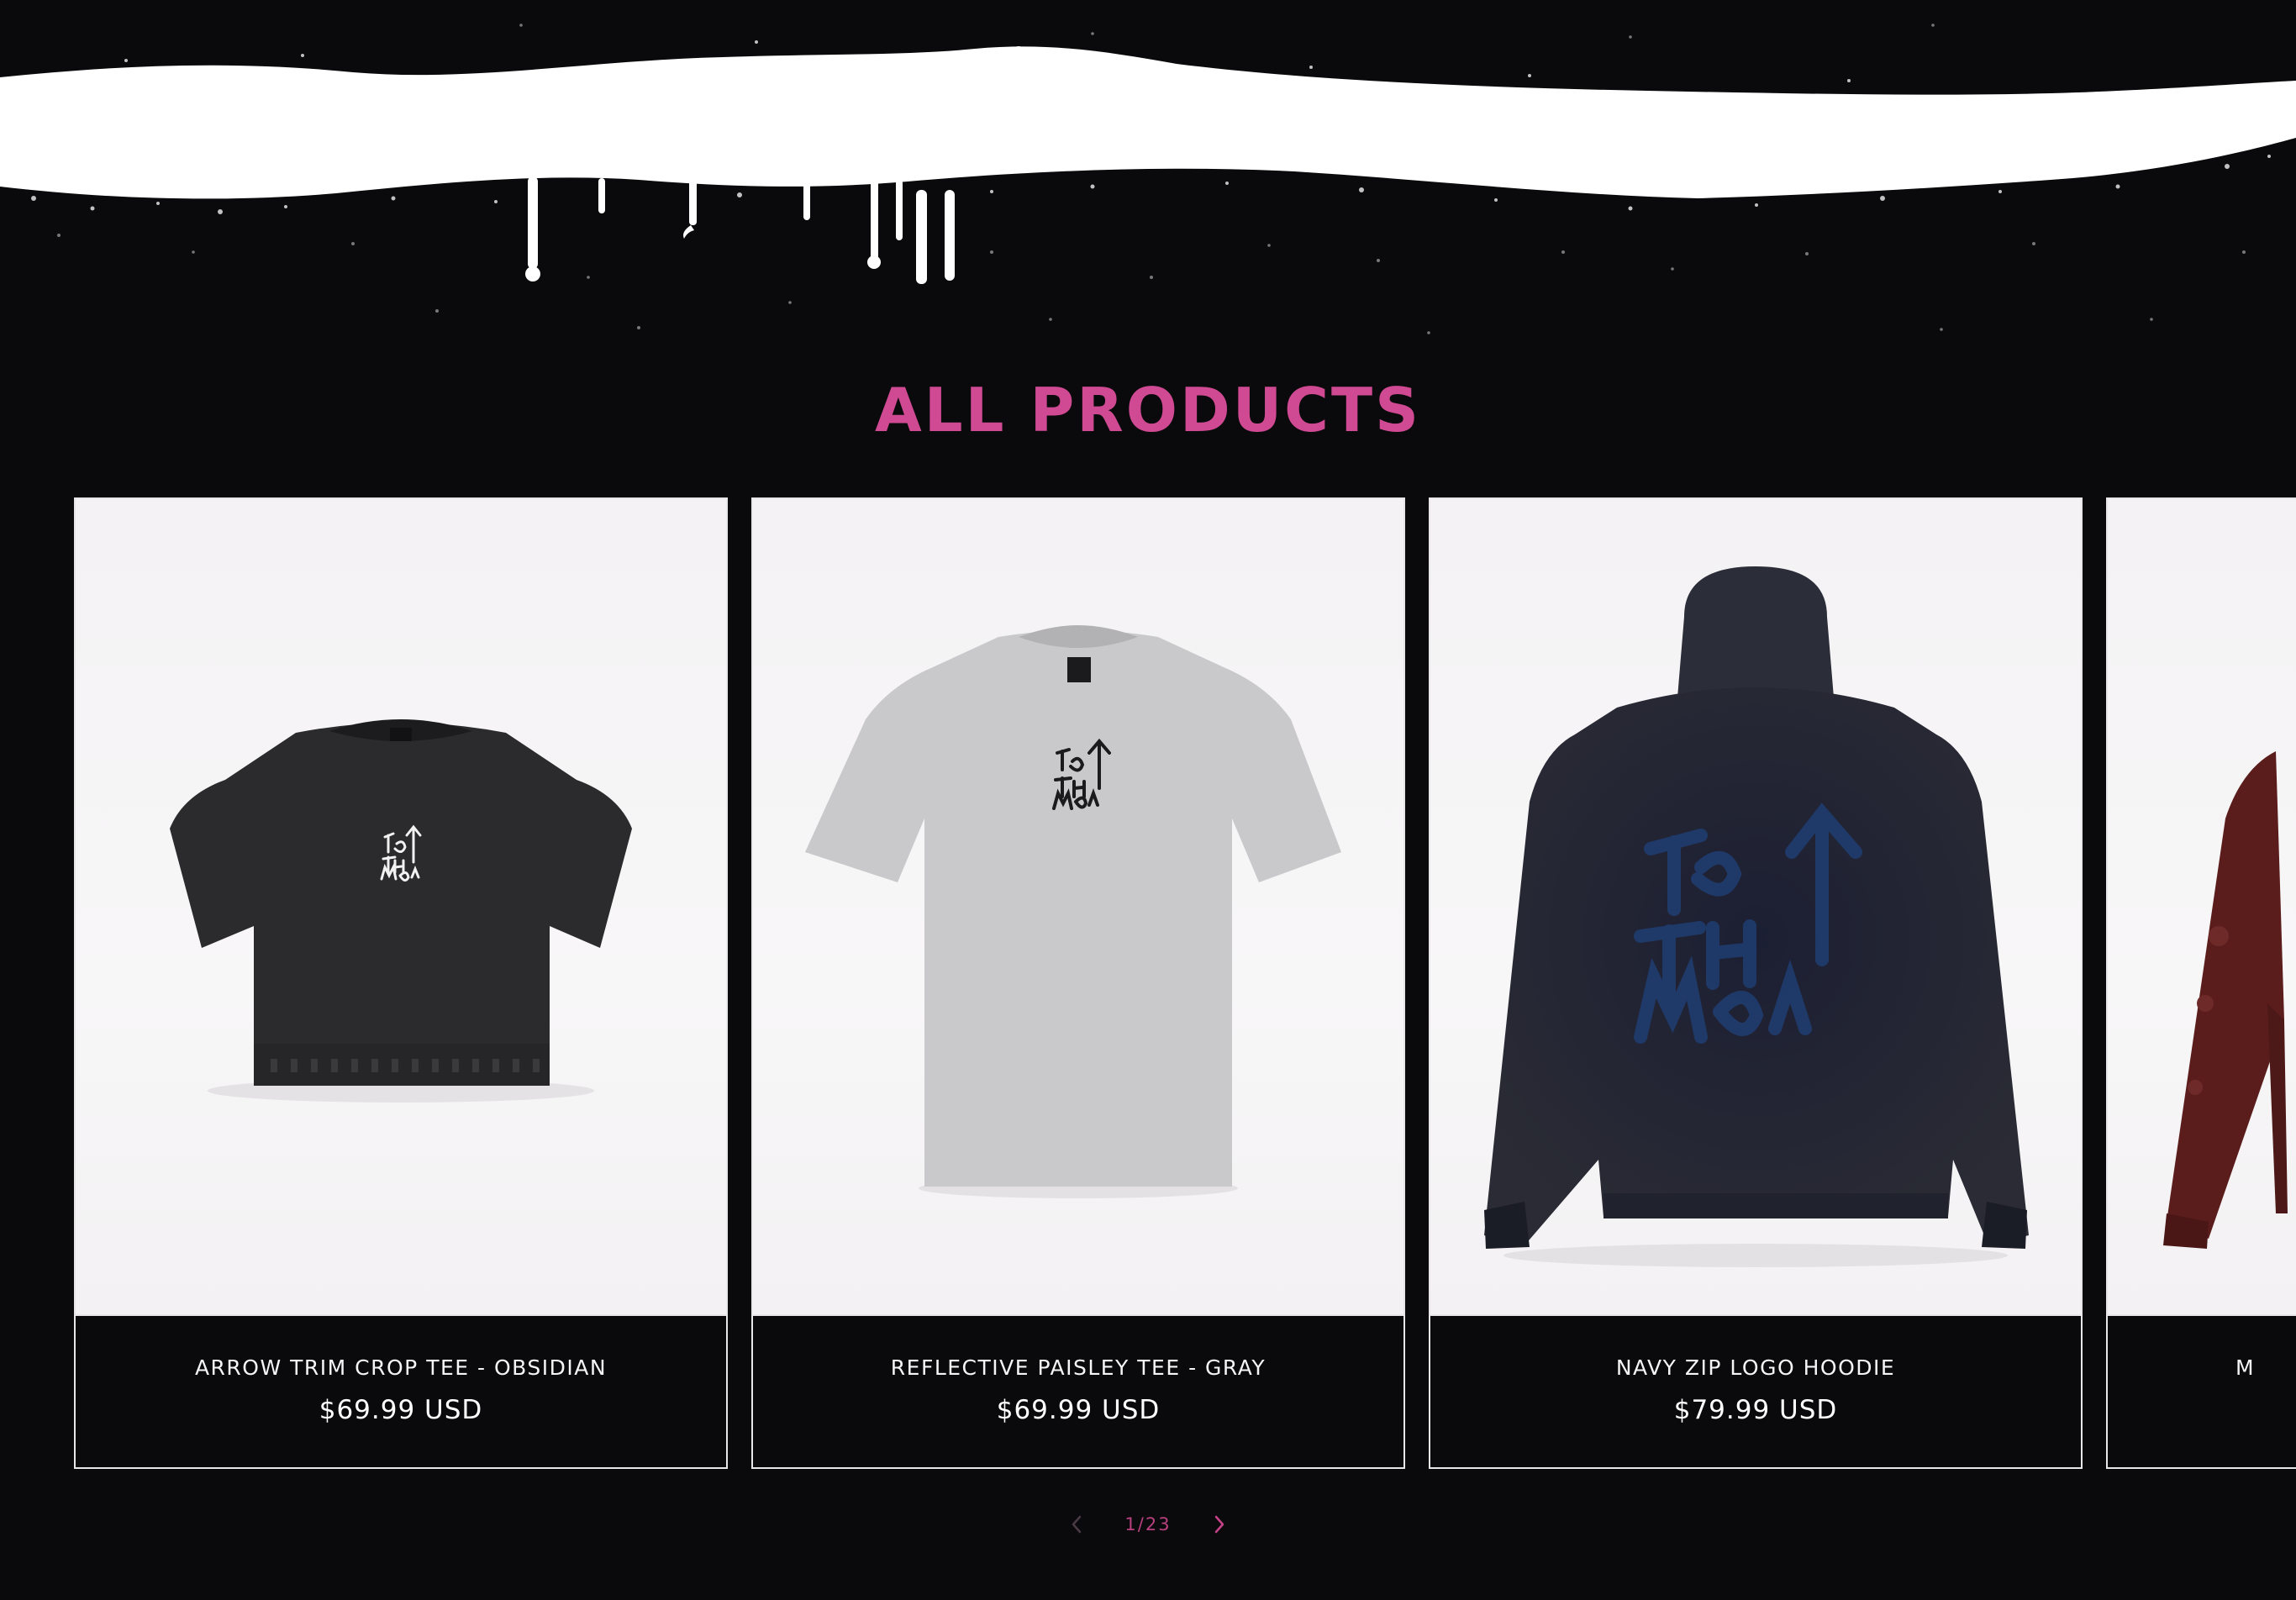 The width and height of the screenshot is (2296, 1600). Describe the element at coordinates (1755, 1368) in the screenshot. I see `product-name: NAVY ZIP LOGO HOODIE` at that location.